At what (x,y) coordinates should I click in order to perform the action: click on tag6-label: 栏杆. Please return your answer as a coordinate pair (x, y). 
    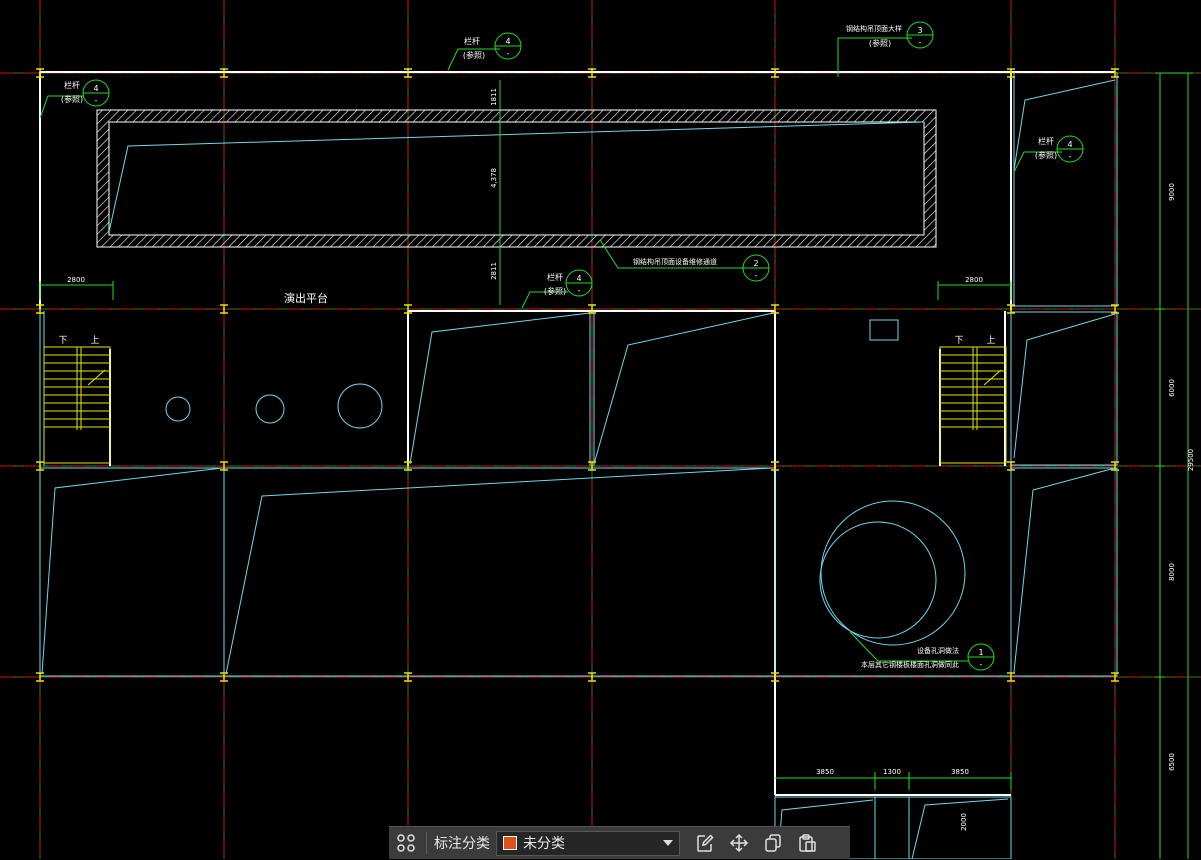
    Looking at the image, I should click on (555, 277).